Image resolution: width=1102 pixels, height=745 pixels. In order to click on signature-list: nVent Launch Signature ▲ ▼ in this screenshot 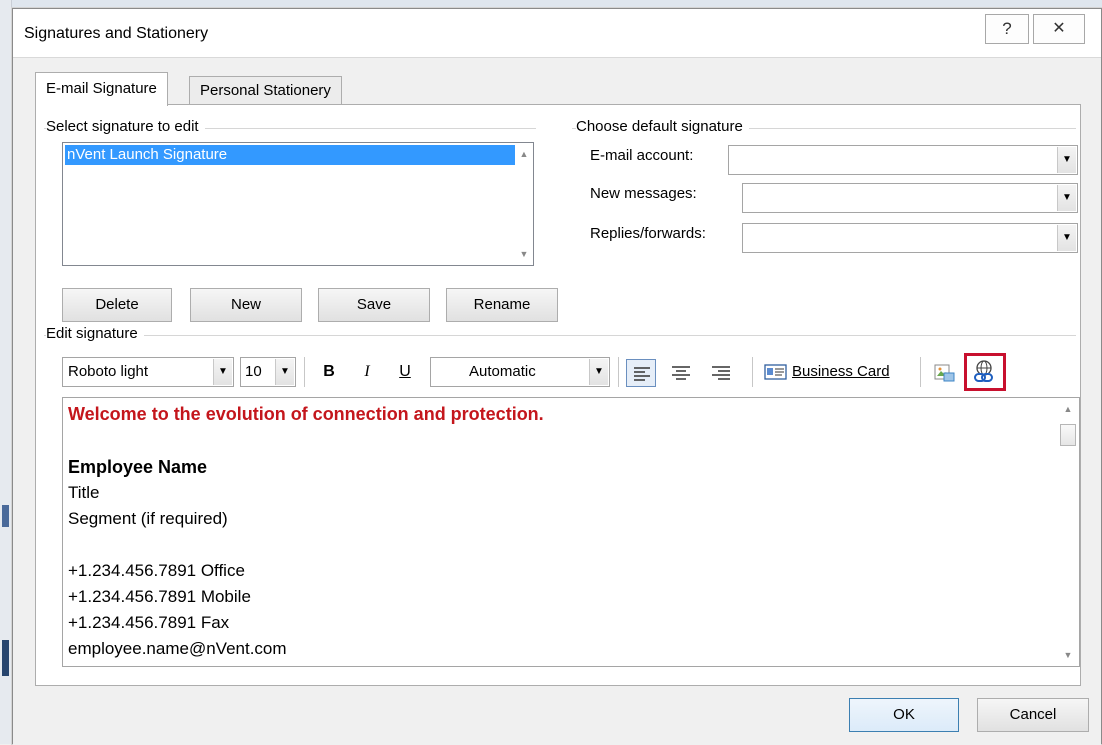, I will do `click(298, 204)`.